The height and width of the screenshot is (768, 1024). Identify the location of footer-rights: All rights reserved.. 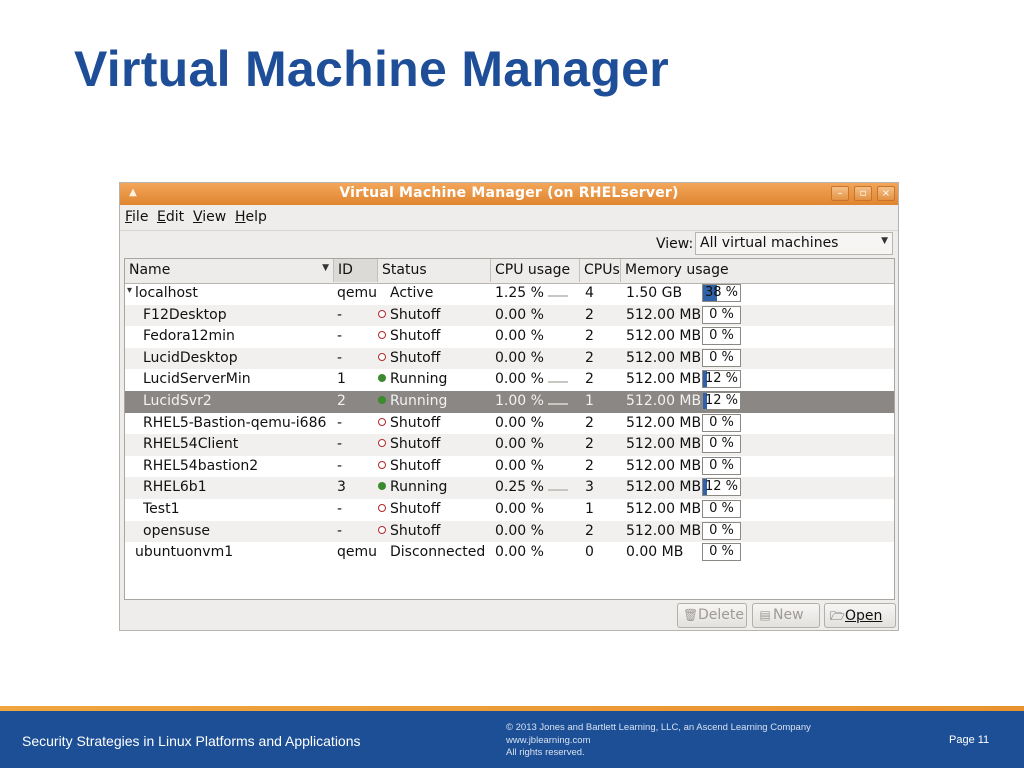
(545, 752).